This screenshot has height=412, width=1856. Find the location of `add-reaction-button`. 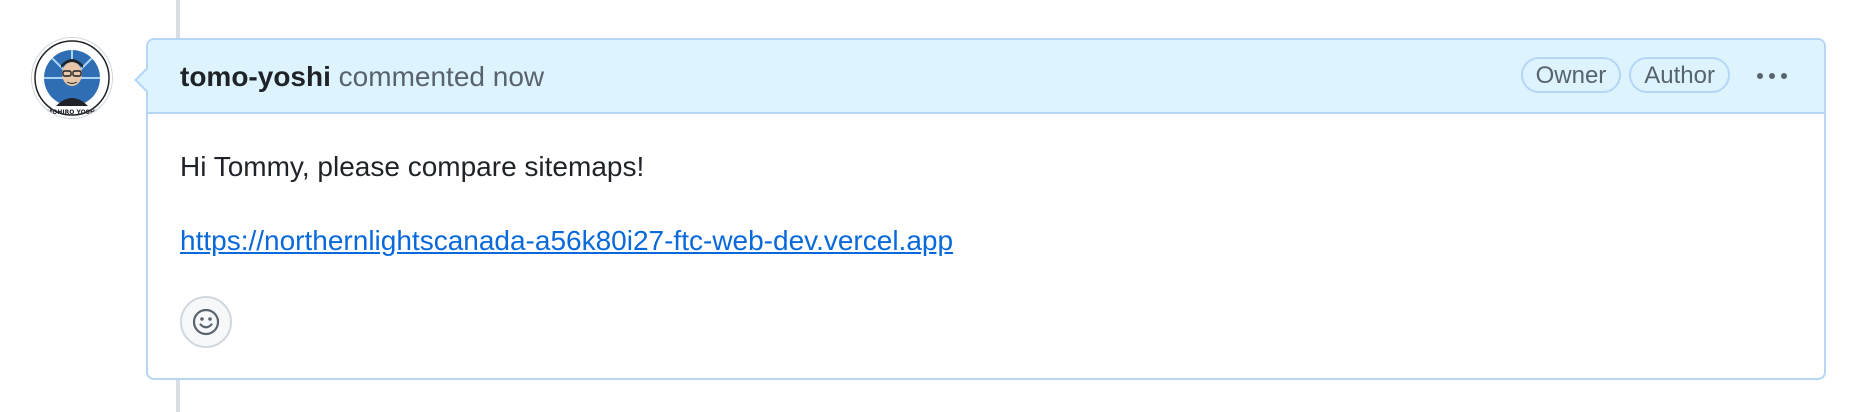

add-reaction-button is located at coordinates (206, 322).